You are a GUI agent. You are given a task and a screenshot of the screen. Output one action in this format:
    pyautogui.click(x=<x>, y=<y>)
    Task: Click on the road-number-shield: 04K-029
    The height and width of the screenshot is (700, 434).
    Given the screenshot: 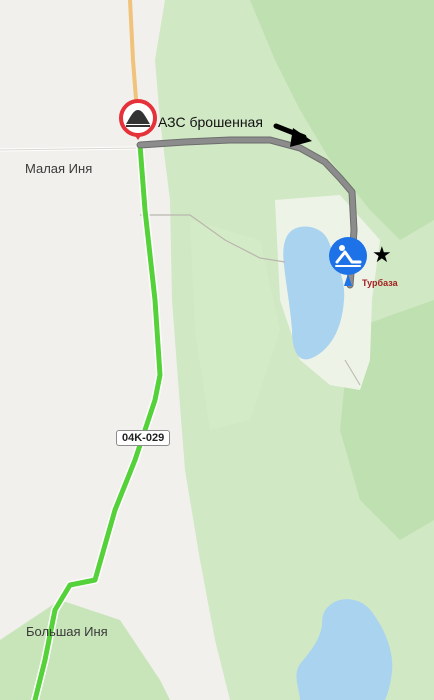 What is the action you would take?
    pyautogui.click(x=143, y=438)
    